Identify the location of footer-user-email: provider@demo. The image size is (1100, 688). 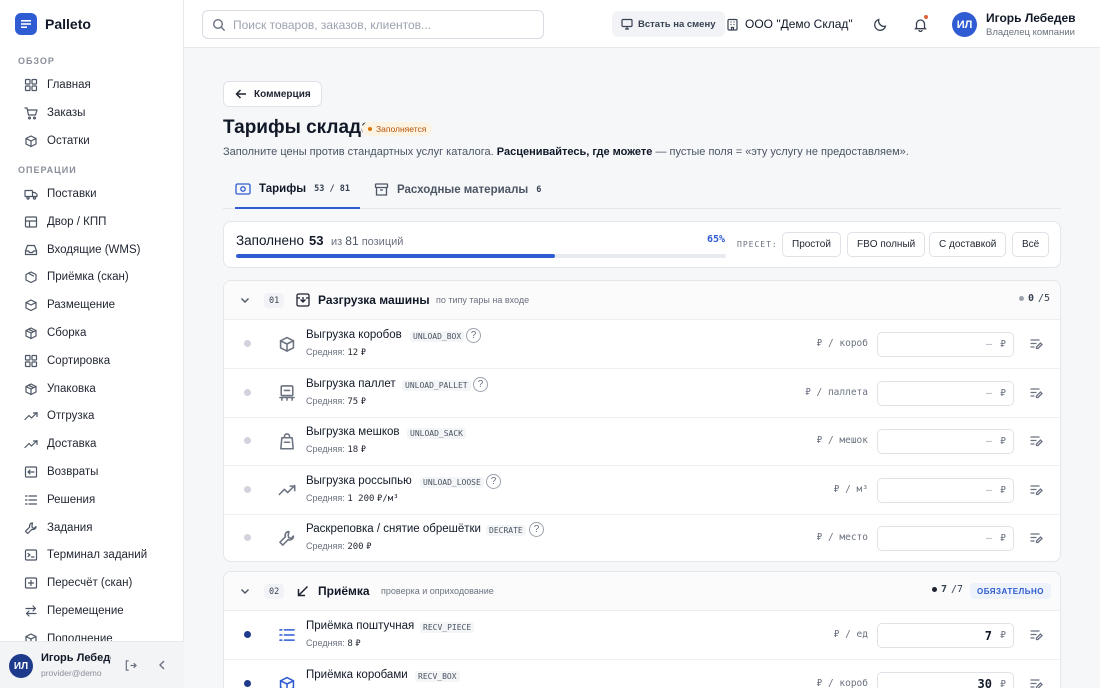
(71, 673).